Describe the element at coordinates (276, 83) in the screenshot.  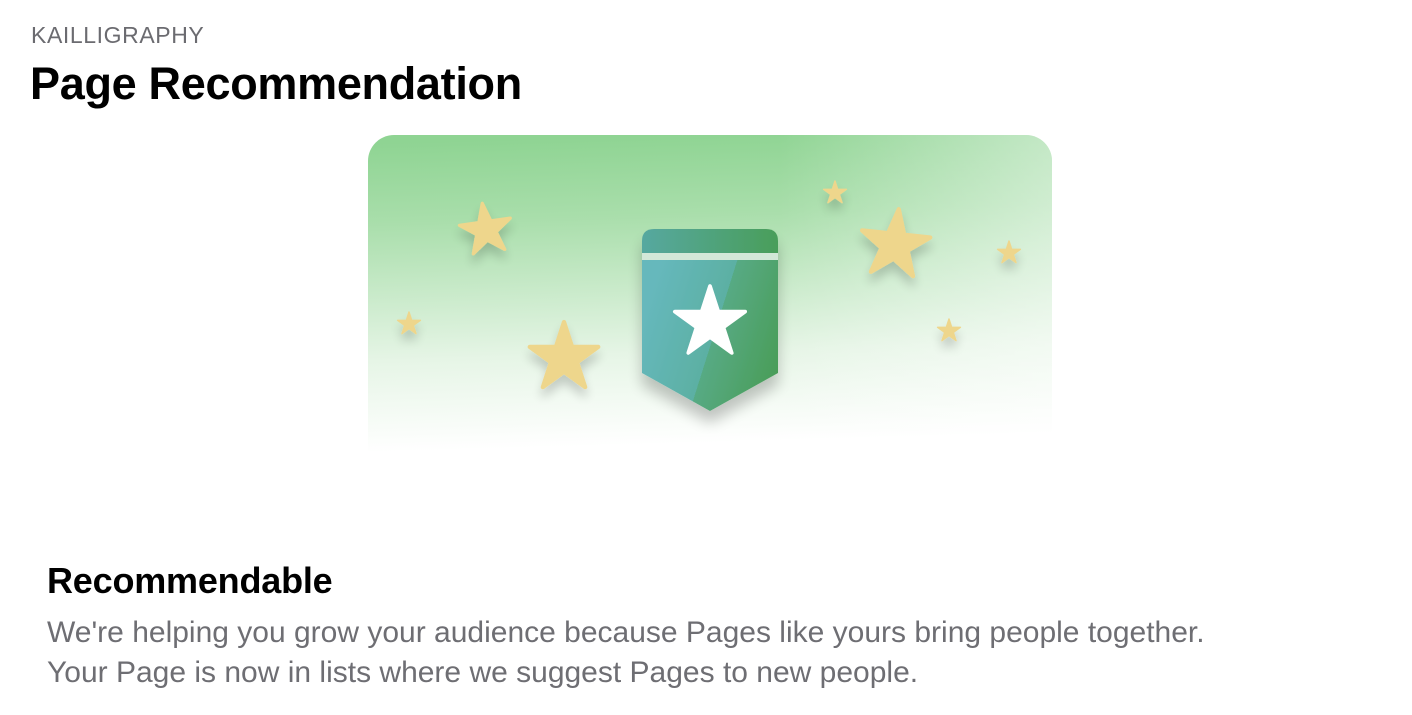
I see `page-title: Page Recommendation` at that location.